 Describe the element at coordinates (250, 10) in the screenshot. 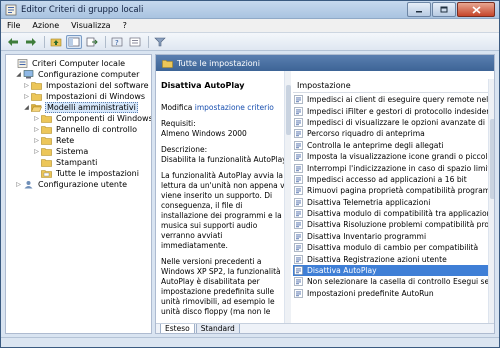

I see `title-bar: Editor Criteri di gruppo locali` at that location.